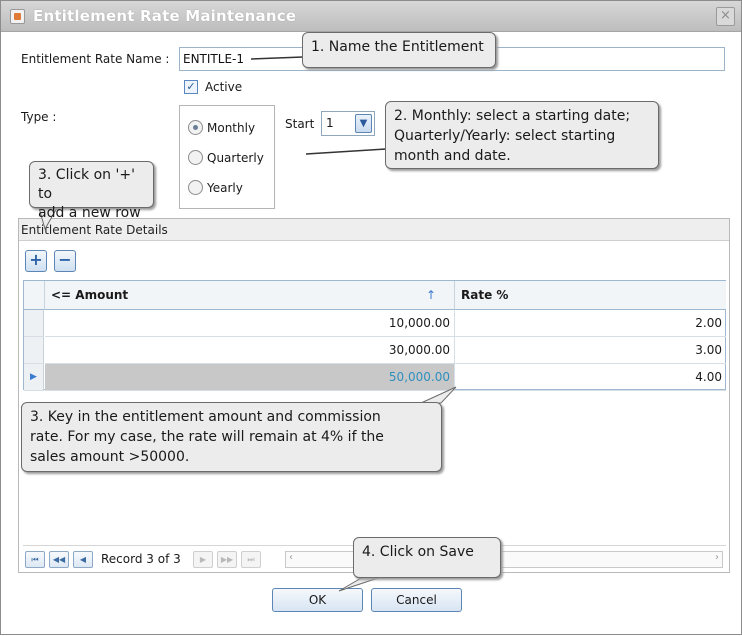 The image size is (742, 636). Describe the element at coordinates (224, 87) in the screenshot. I see `active-label: Active` at that location.